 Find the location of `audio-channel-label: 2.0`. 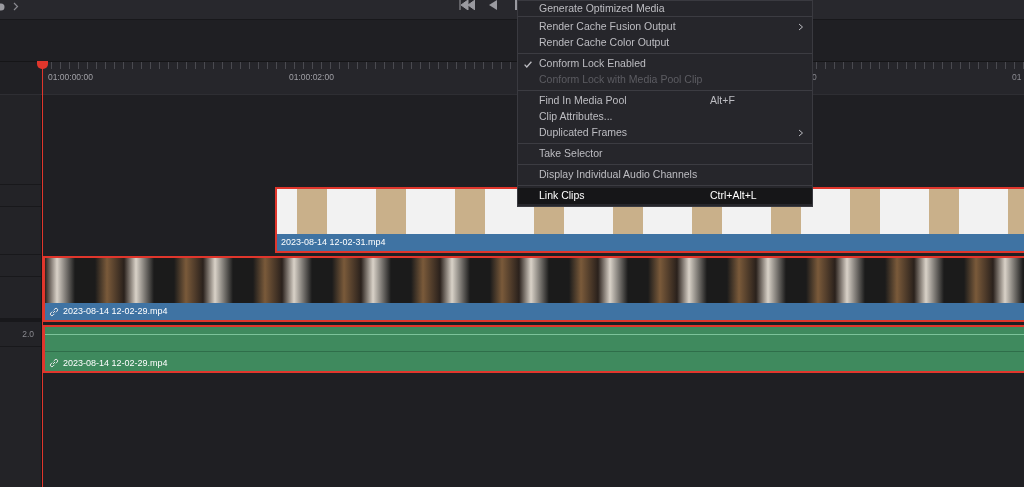

audio-channel-label: 2.0 is located at coordinates (28, 334).